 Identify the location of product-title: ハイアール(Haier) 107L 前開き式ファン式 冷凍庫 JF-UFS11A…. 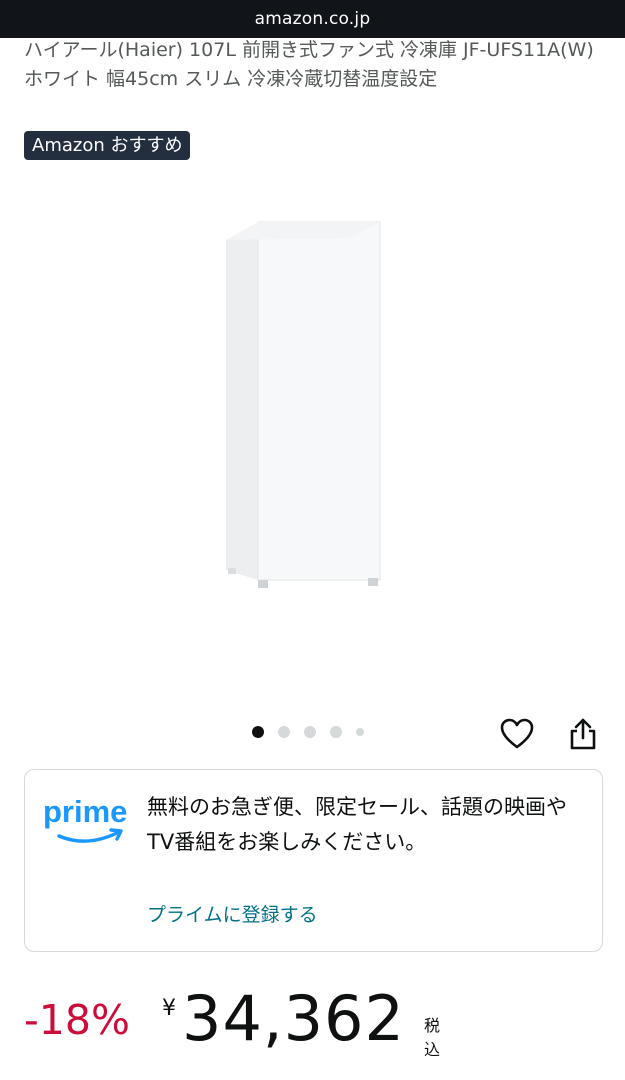
(309, 64).